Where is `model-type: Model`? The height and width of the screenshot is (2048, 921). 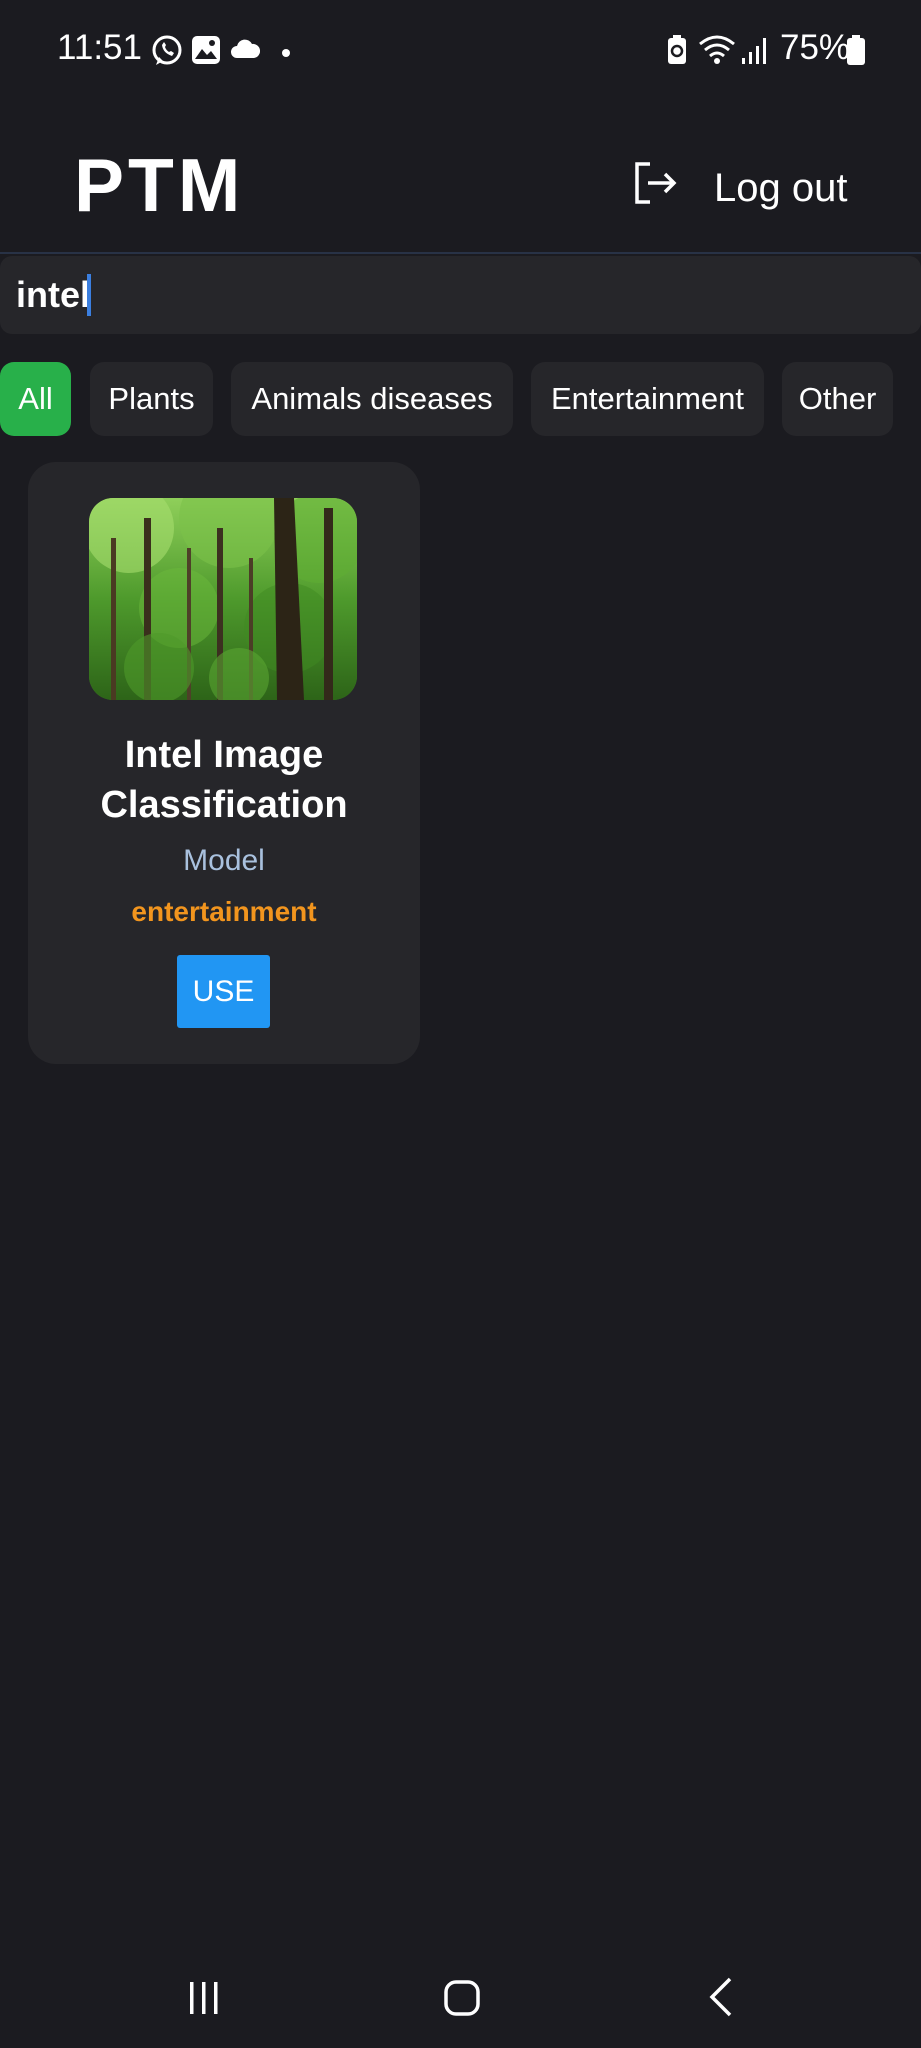
model-type: Model is located at coordinates (224, 860).